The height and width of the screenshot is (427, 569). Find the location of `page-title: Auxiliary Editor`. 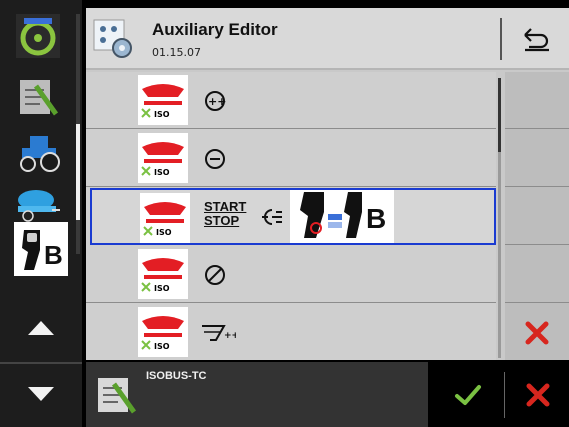

page-title: Auxiliary Editor is located at coordinates (215, 29).